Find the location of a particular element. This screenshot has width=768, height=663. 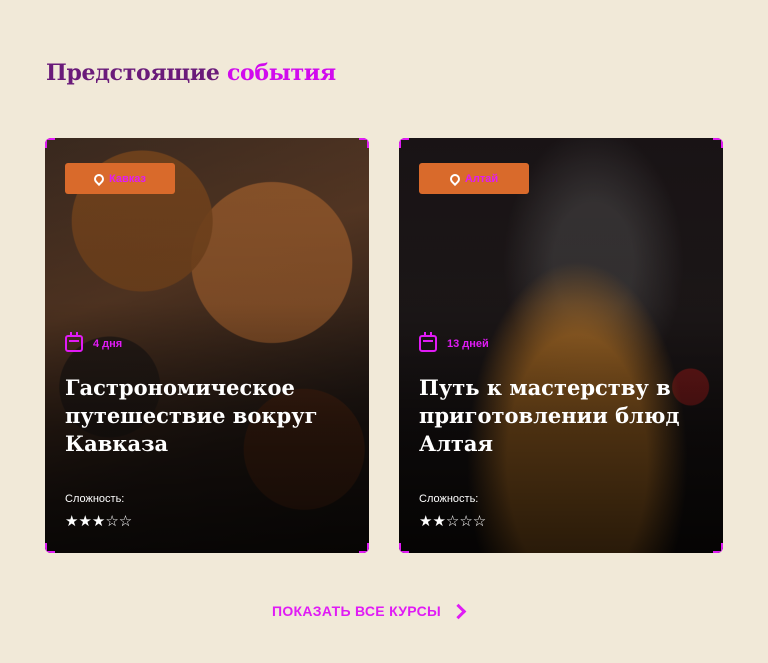

difficulty-stars: ★★★☆☆ is located at coordinates (99, 521).